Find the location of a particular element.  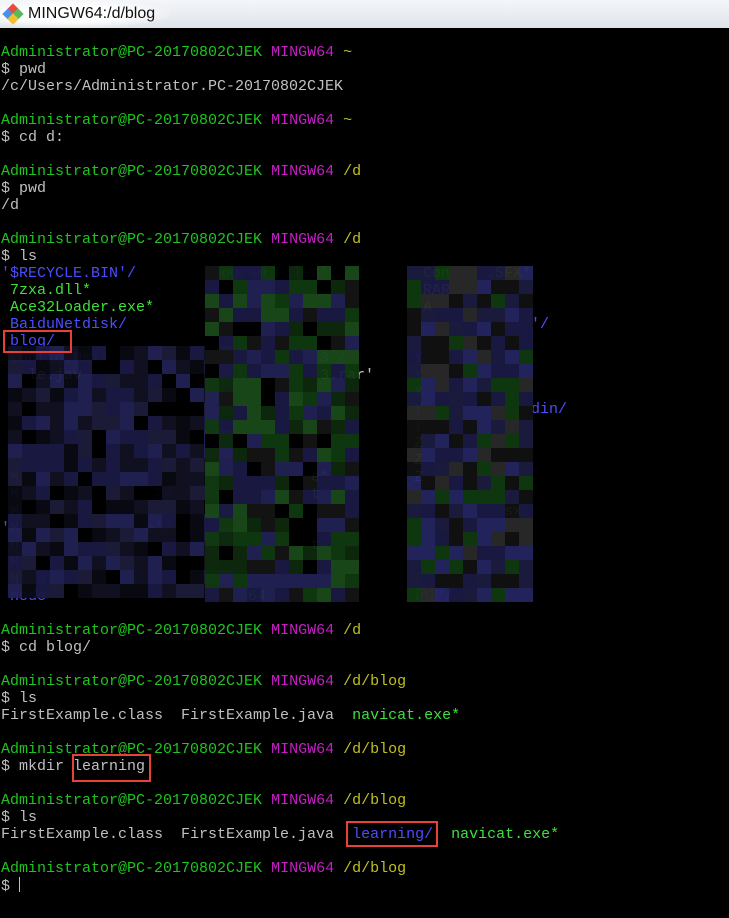

ls-entry: Ace32Loader.exe* is located at coordinates (78, 307).